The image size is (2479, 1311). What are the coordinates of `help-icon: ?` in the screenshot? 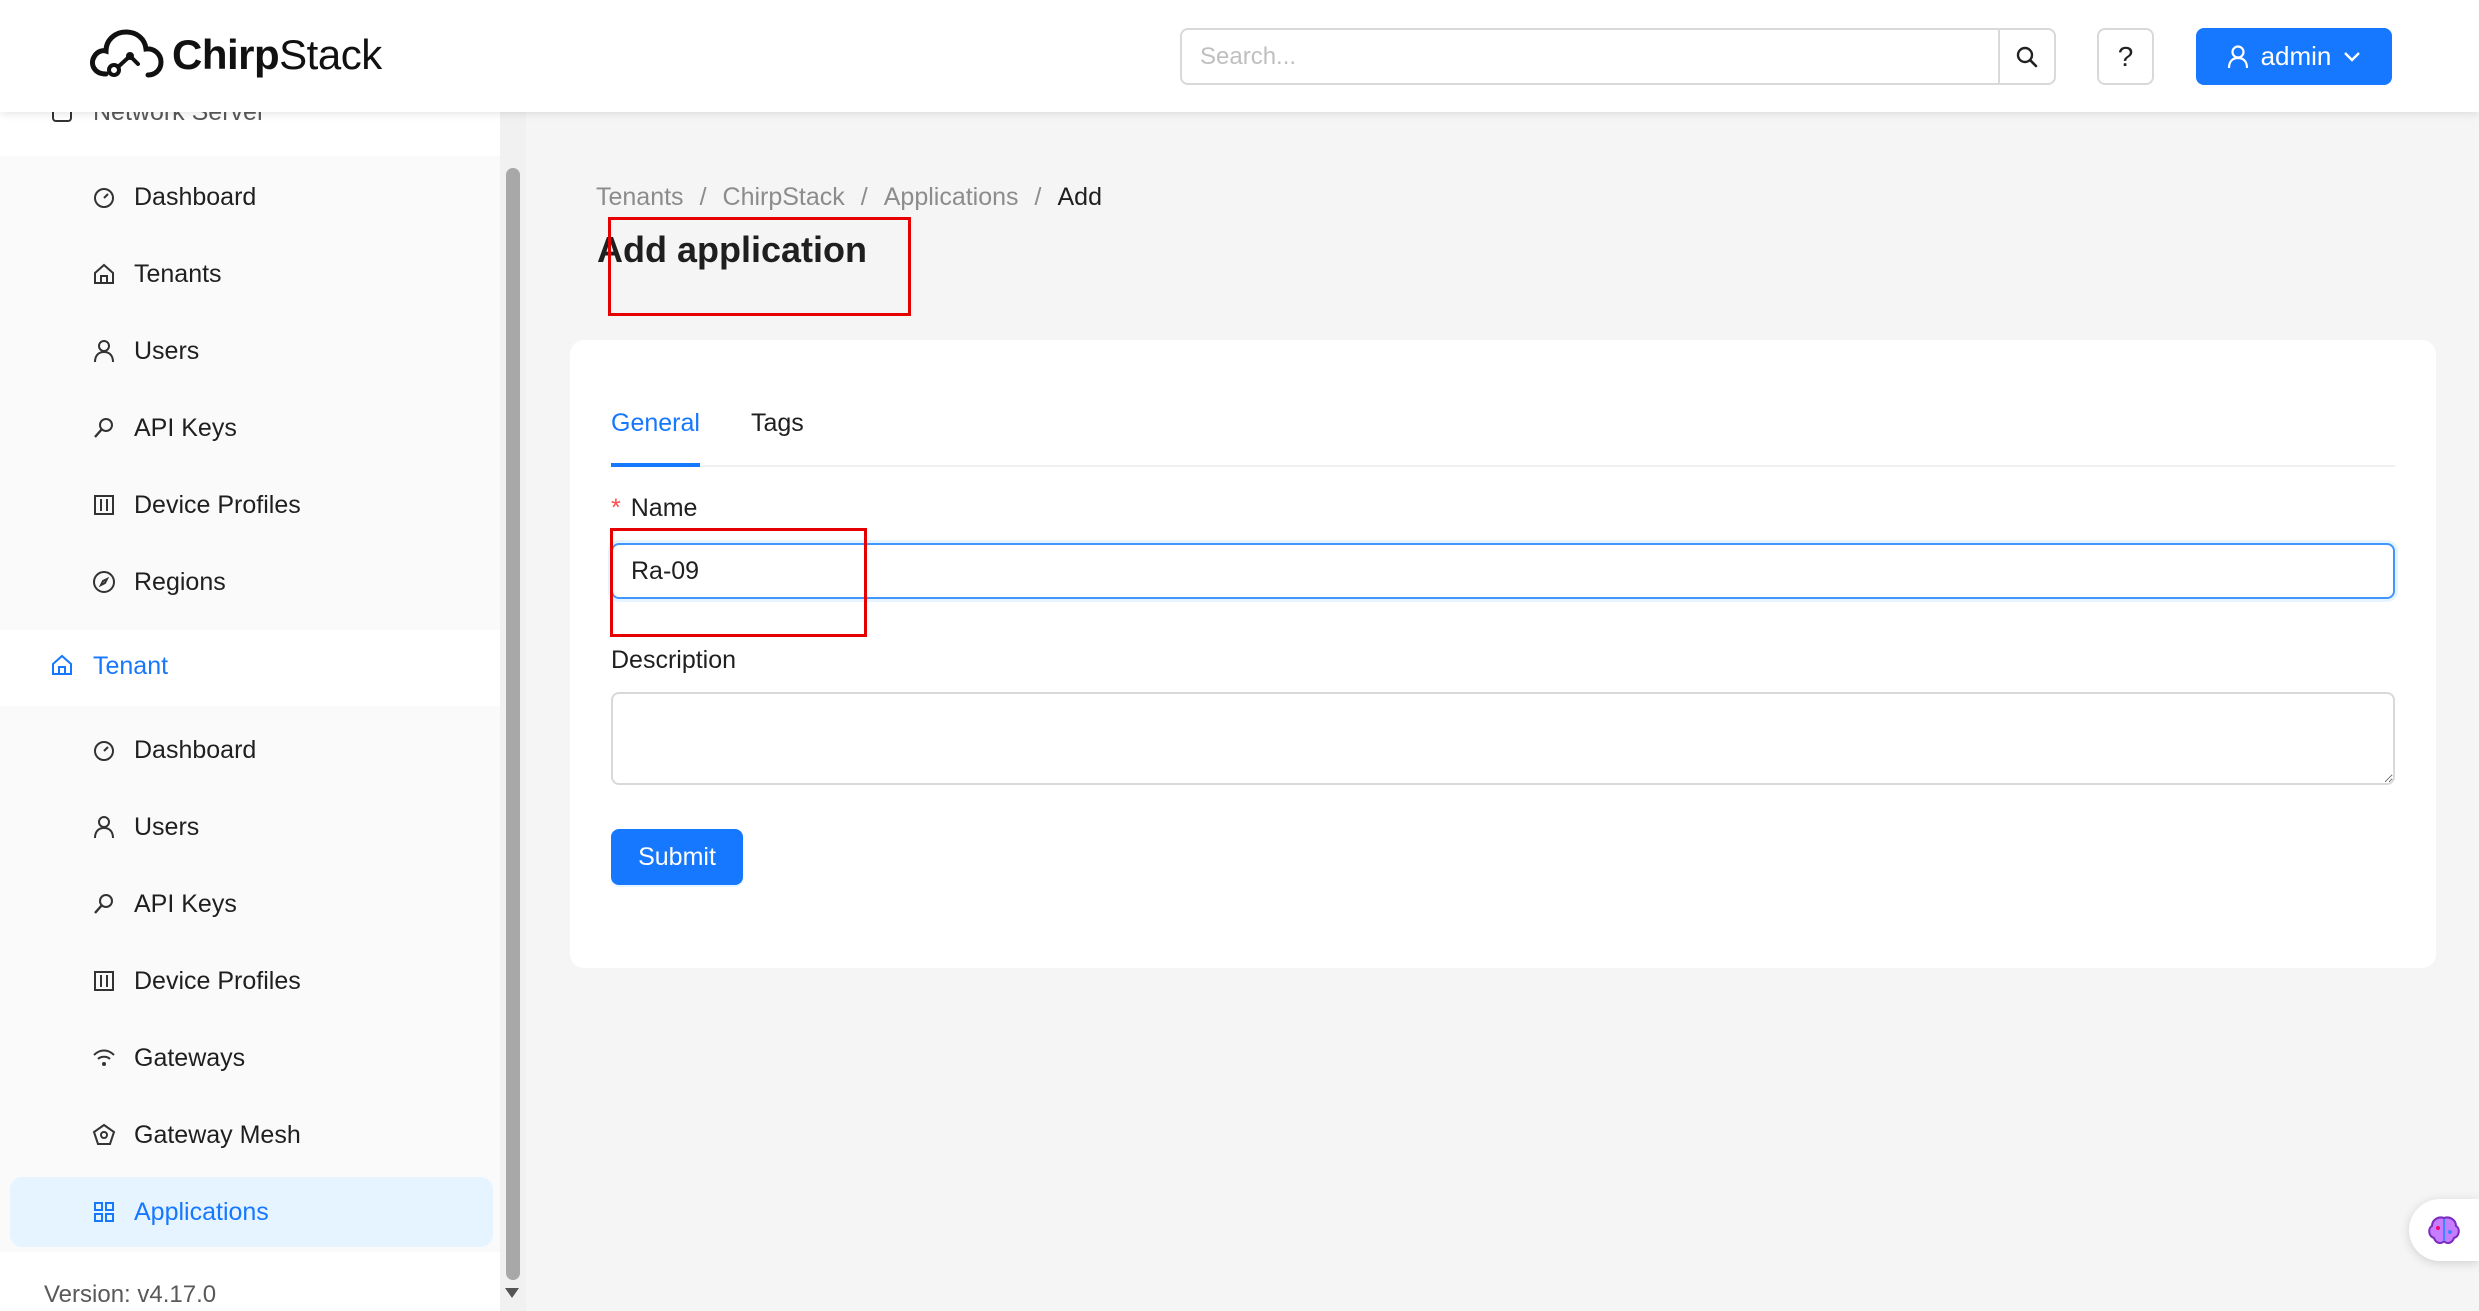 It's located at (2125, 56).